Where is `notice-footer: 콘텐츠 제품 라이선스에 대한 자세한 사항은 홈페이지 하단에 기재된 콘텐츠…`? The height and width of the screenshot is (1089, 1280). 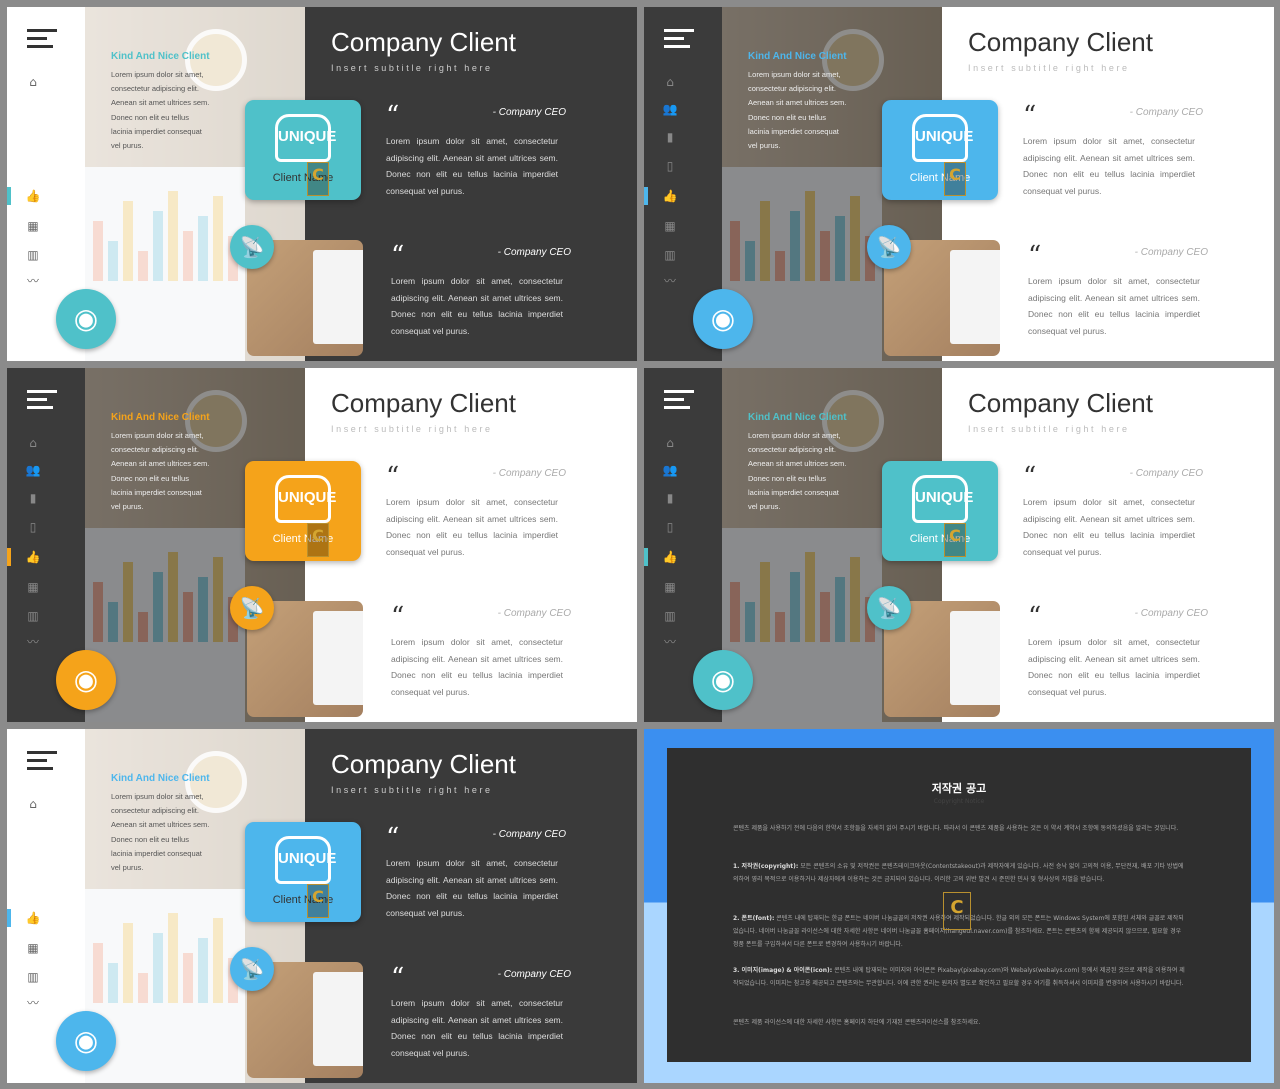 notice-footer: 콘텐츠 제품 라이선스에 대한 자세한 사항은 홈페이지 하단에 기재된 콘텐츠… is located at coordinates (857, 1022).